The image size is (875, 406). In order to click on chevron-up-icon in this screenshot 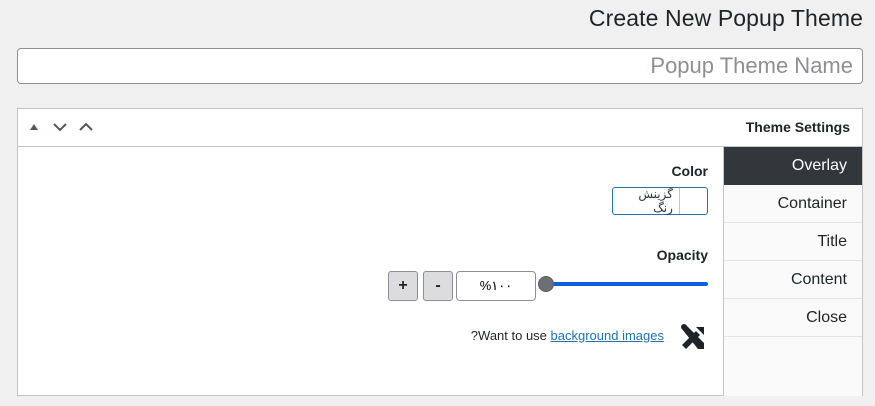, I will do `click(86, 126)`.